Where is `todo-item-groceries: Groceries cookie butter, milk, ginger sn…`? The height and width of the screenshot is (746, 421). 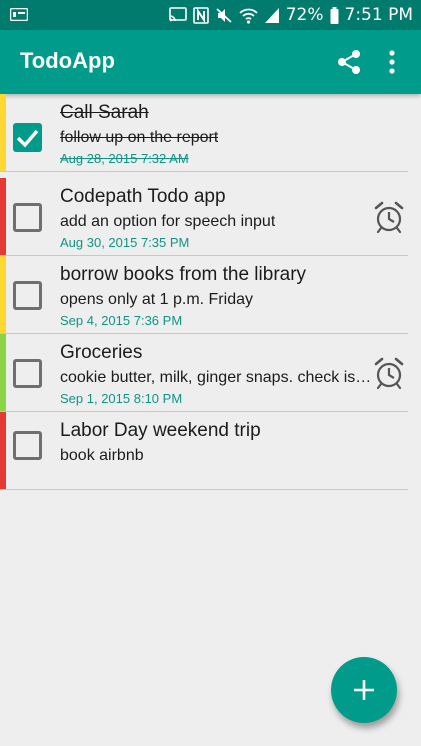
todo-item-groceries: Groceries cookie butter, milk, ginger sn… is located at coordinates (204, 373).